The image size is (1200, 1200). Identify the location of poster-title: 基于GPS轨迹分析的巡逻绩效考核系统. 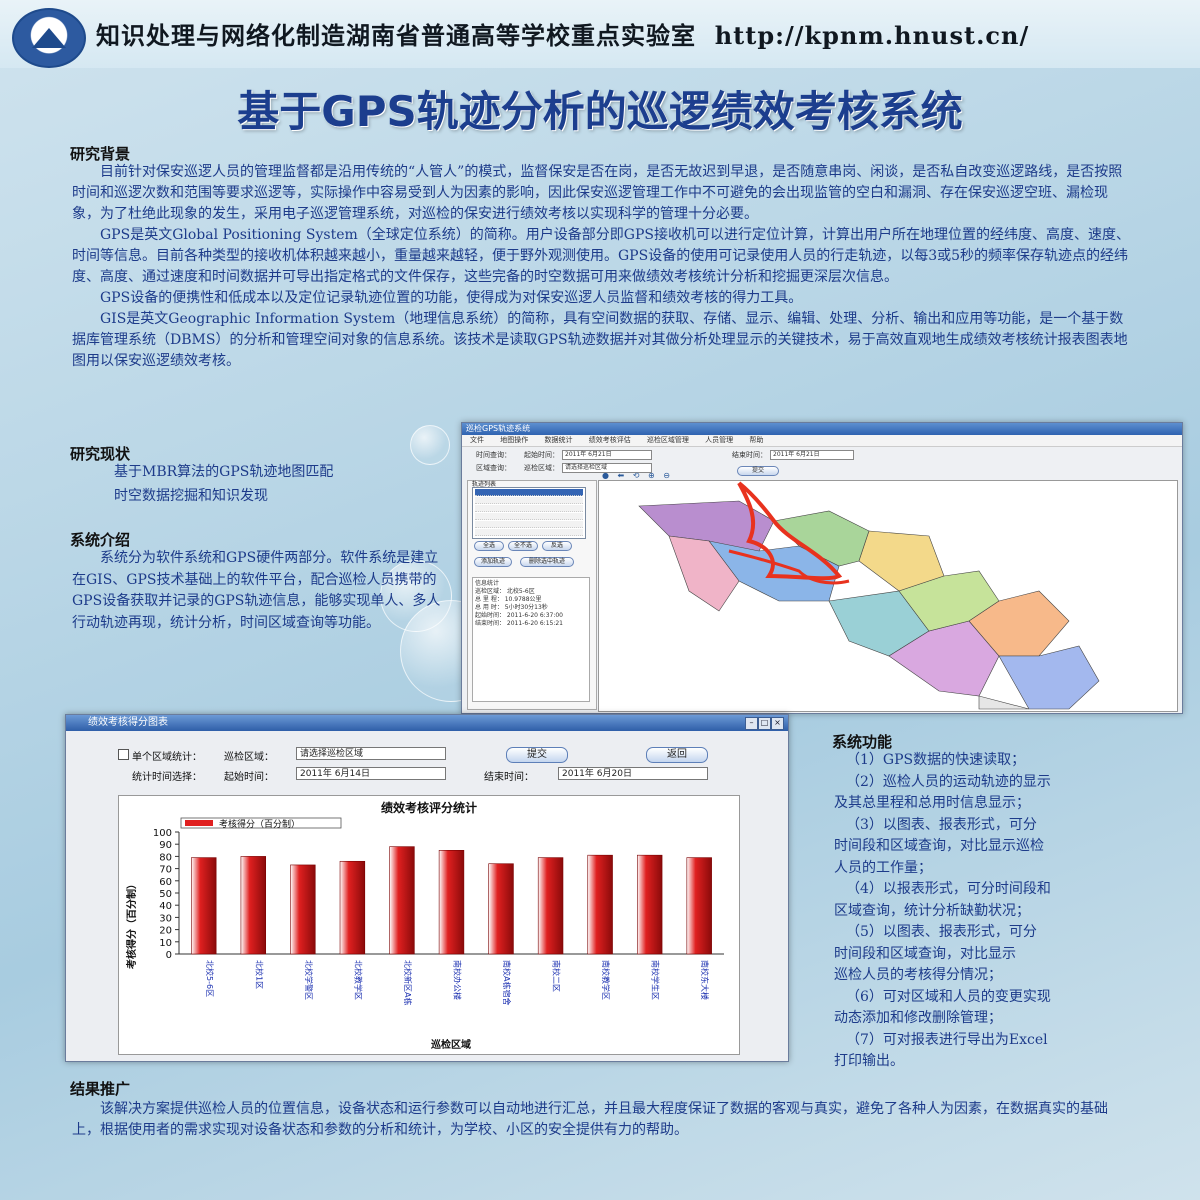
(600, 111).